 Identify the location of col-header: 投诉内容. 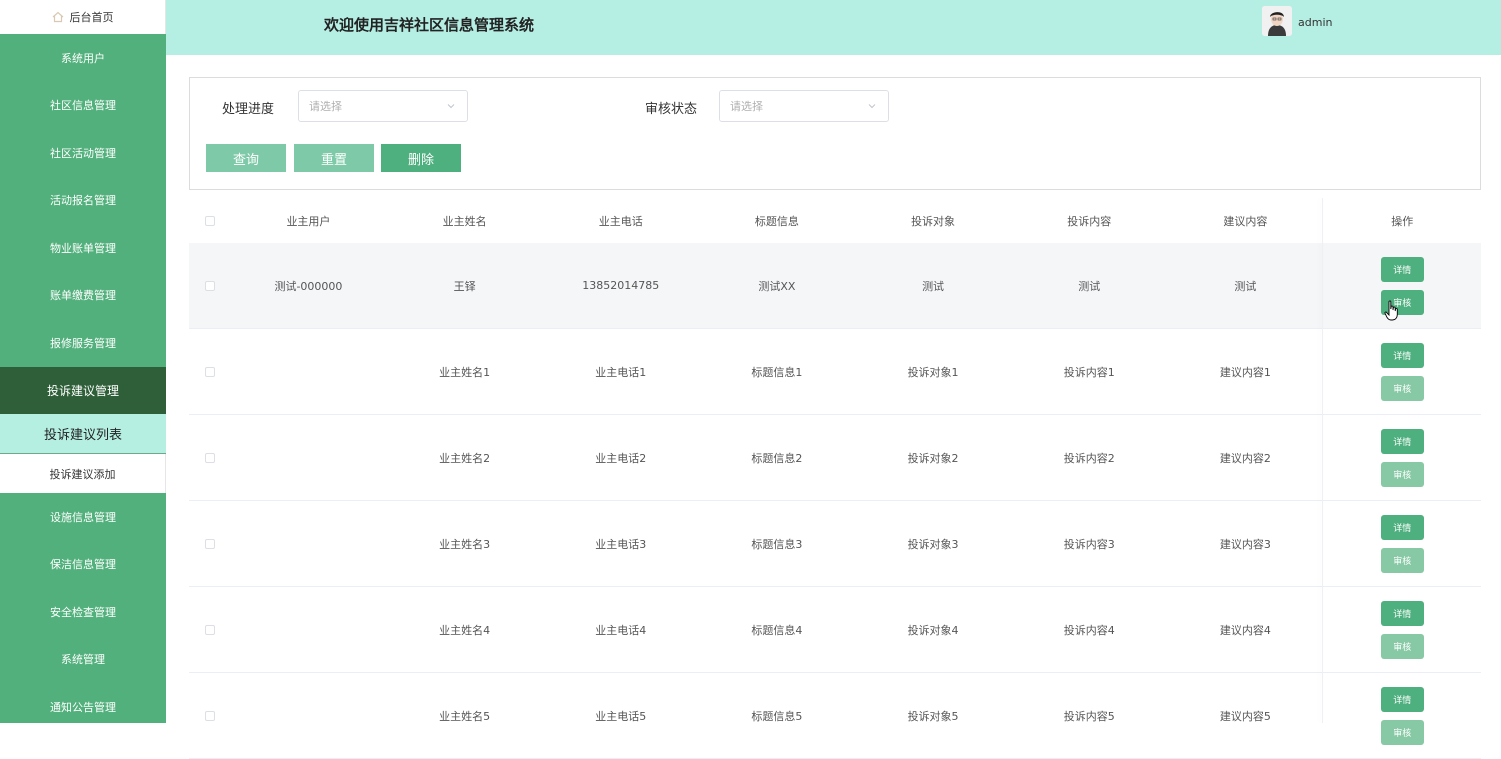
(1089, 221).